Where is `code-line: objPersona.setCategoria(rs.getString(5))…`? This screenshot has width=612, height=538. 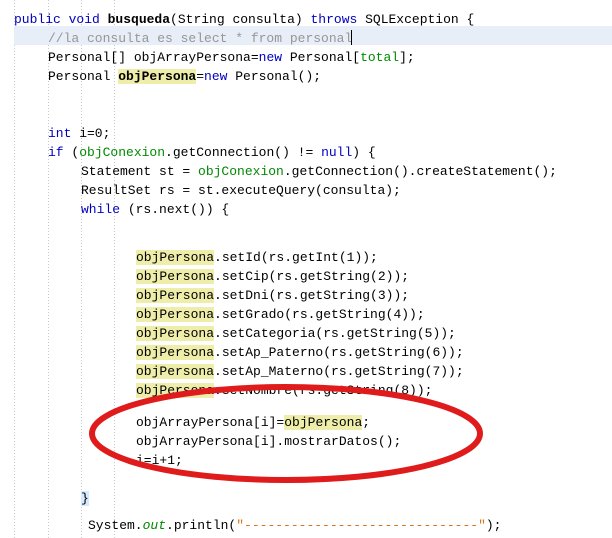
code-line: objPersona.setCategoria(rs.getString(5))… is located at coordinates (296, 333).